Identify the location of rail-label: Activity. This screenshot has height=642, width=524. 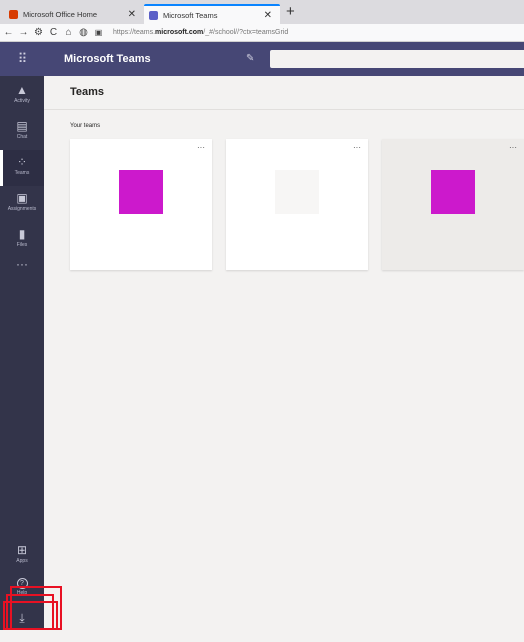
(22, 101).